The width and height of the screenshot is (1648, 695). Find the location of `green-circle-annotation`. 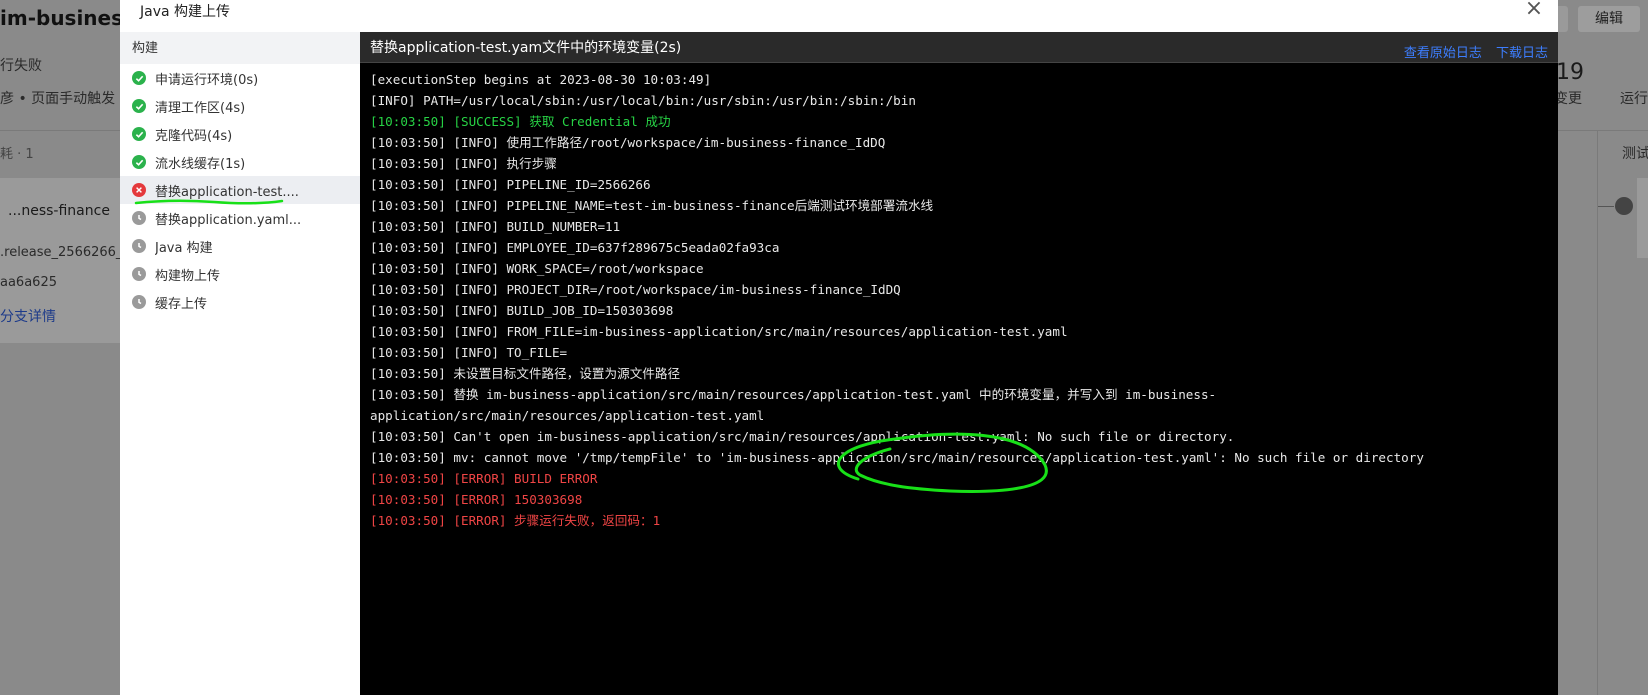

green-circle-annotation is located at coordinates (942, 462).